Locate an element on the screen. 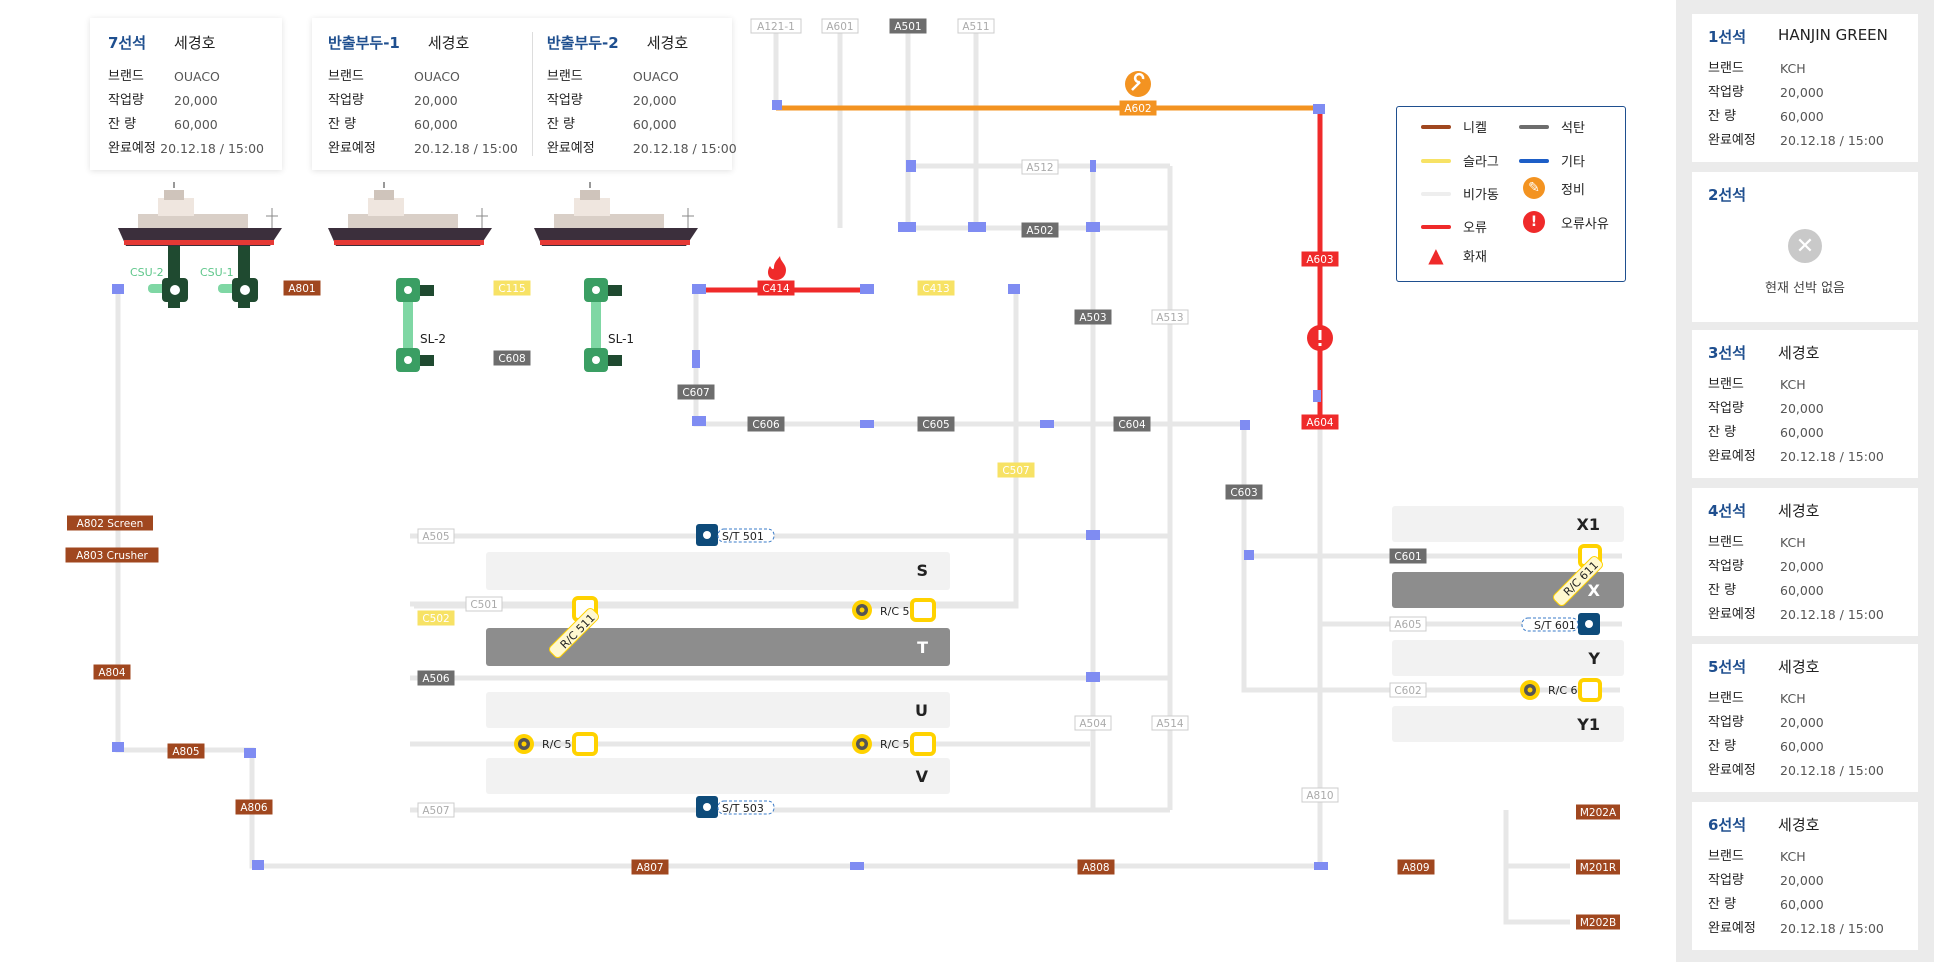 This screenshot has width=1934, height=962. conveyor-tag-c115: C115 is located at coordinates (512, 288).